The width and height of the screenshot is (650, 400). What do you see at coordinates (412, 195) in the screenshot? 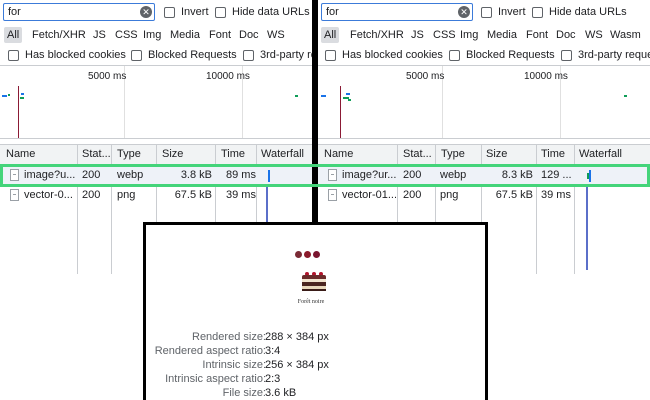
I see `request-status: 200` at bounding box center [412, 195].